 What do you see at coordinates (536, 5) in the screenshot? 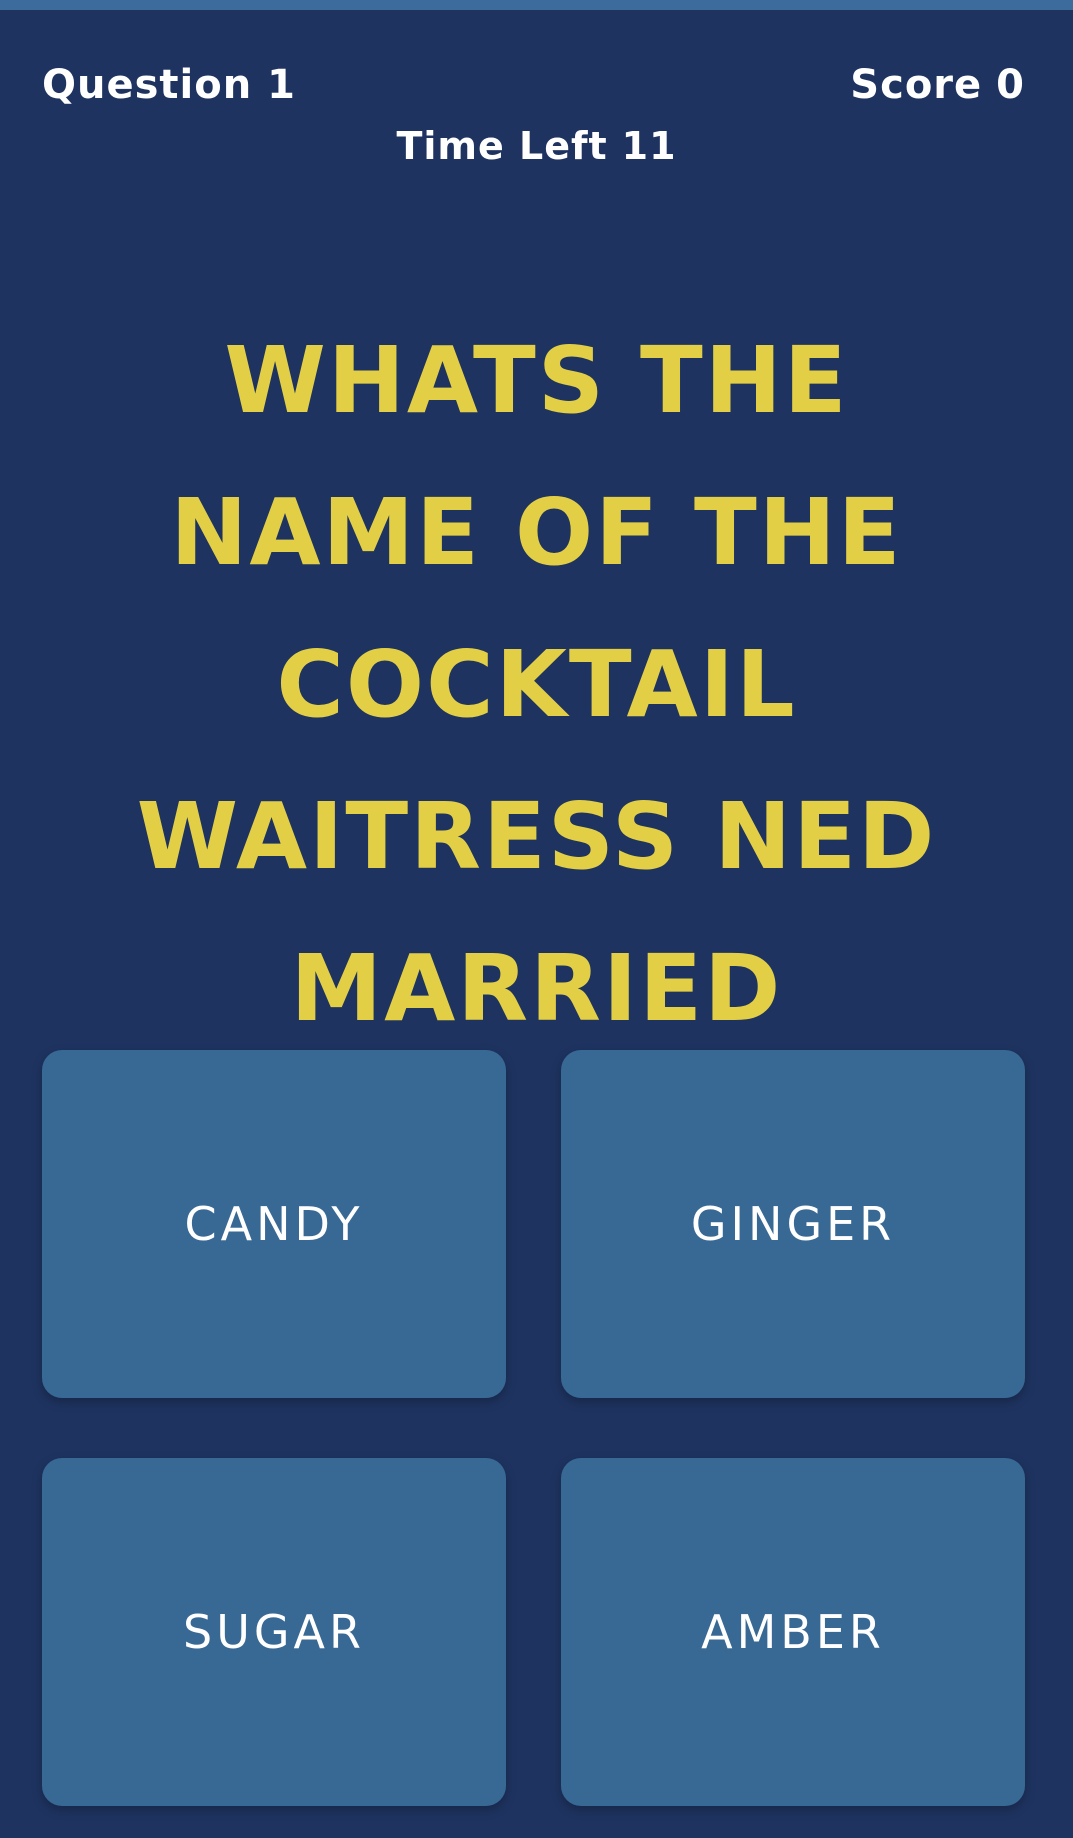
I see `top-accent-bar` at bounding box center [536, 5].